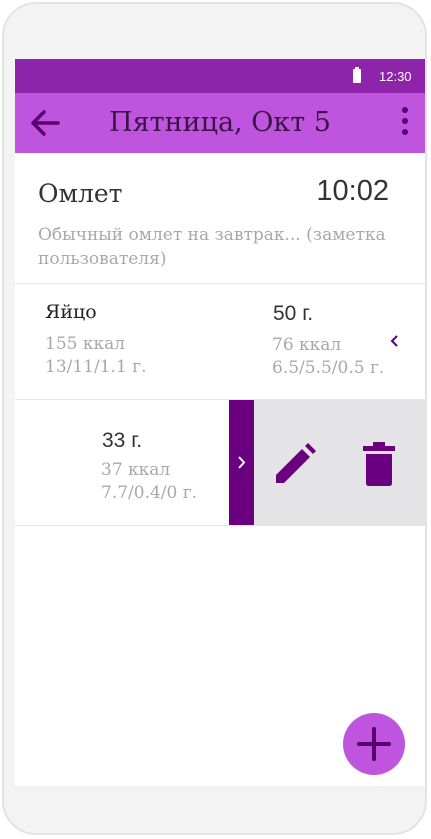  What do you see at coordinates (339, 462) in the screenshot?
I see `item-actions` at bounding box center [339, 462].